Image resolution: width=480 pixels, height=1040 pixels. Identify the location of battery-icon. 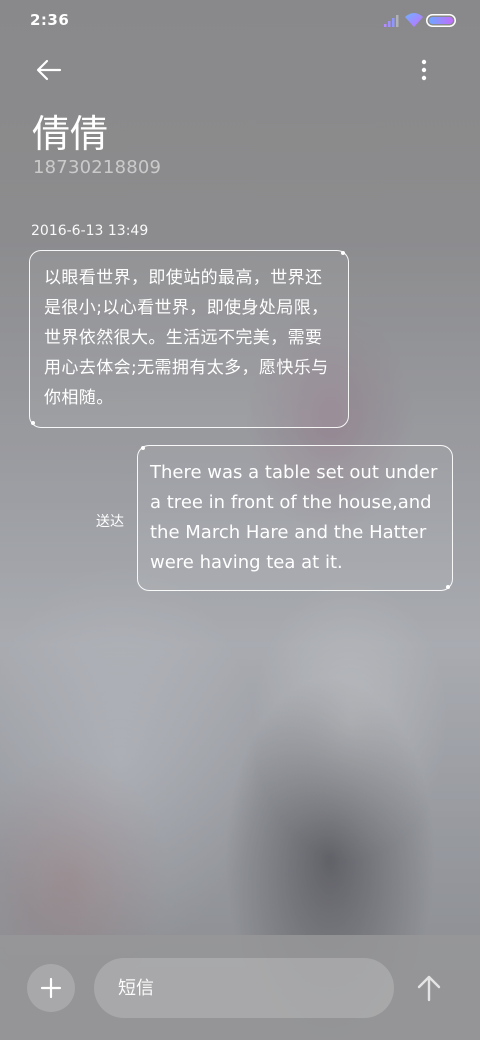
(441, 20).